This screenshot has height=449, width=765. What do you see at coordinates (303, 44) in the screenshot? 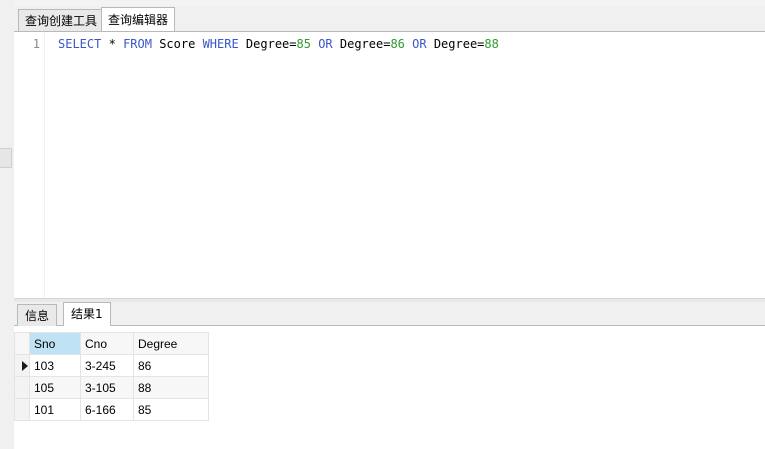
I see `token-number: 85` at bounding box center [303, 44].